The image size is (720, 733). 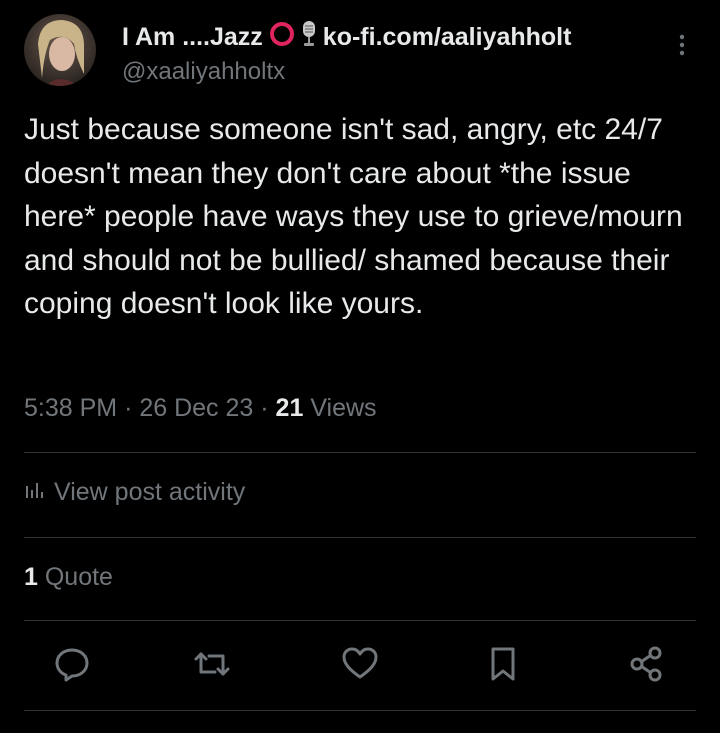 I want to click on avatar, so click(x=60, y=50).